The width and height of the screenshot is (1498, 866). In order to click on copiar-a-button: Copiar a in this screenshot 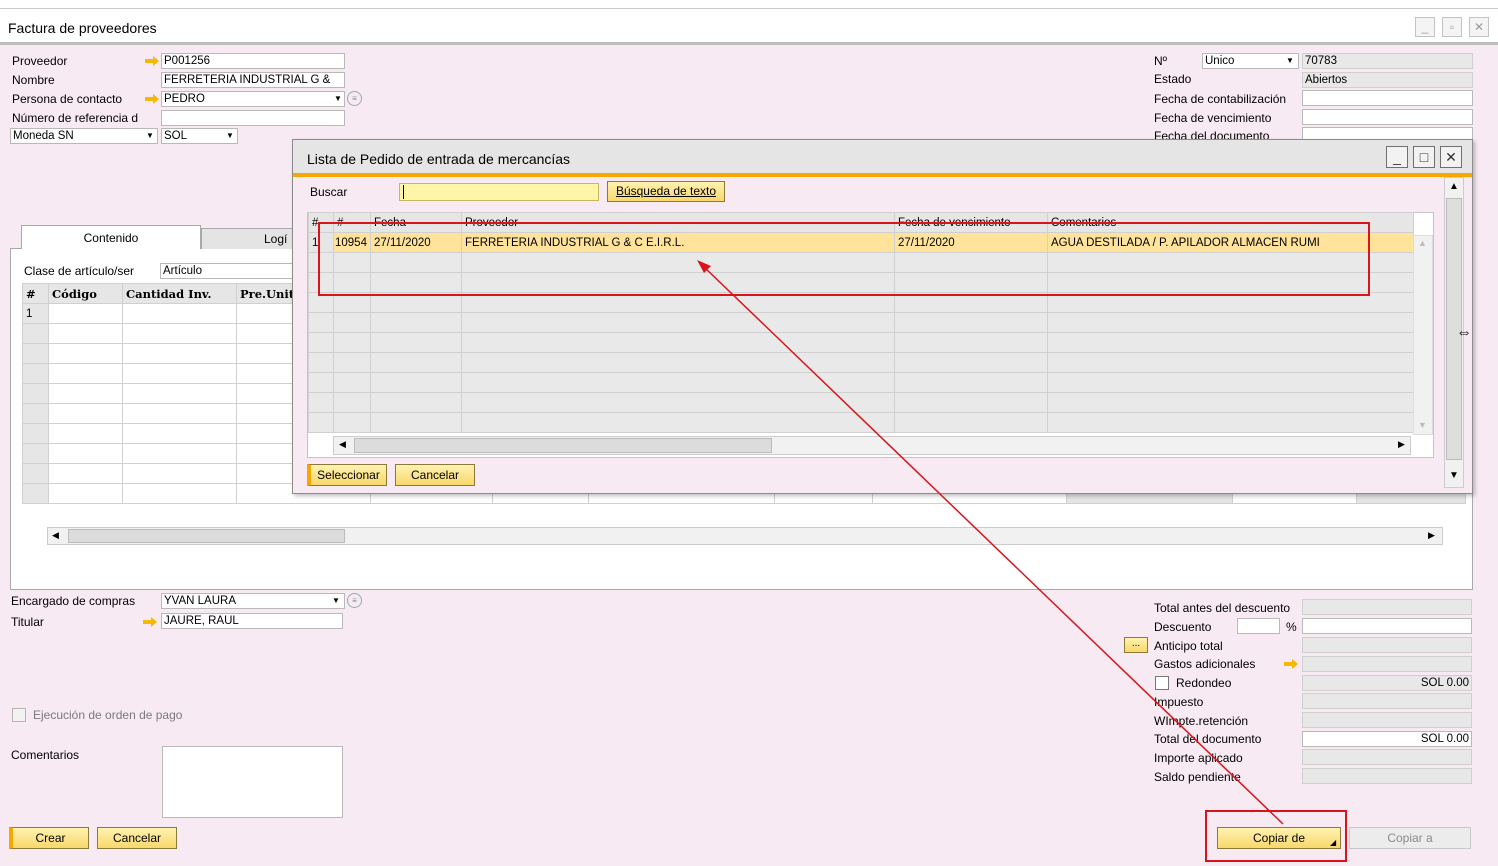, I will do `click(1410, 838)`.